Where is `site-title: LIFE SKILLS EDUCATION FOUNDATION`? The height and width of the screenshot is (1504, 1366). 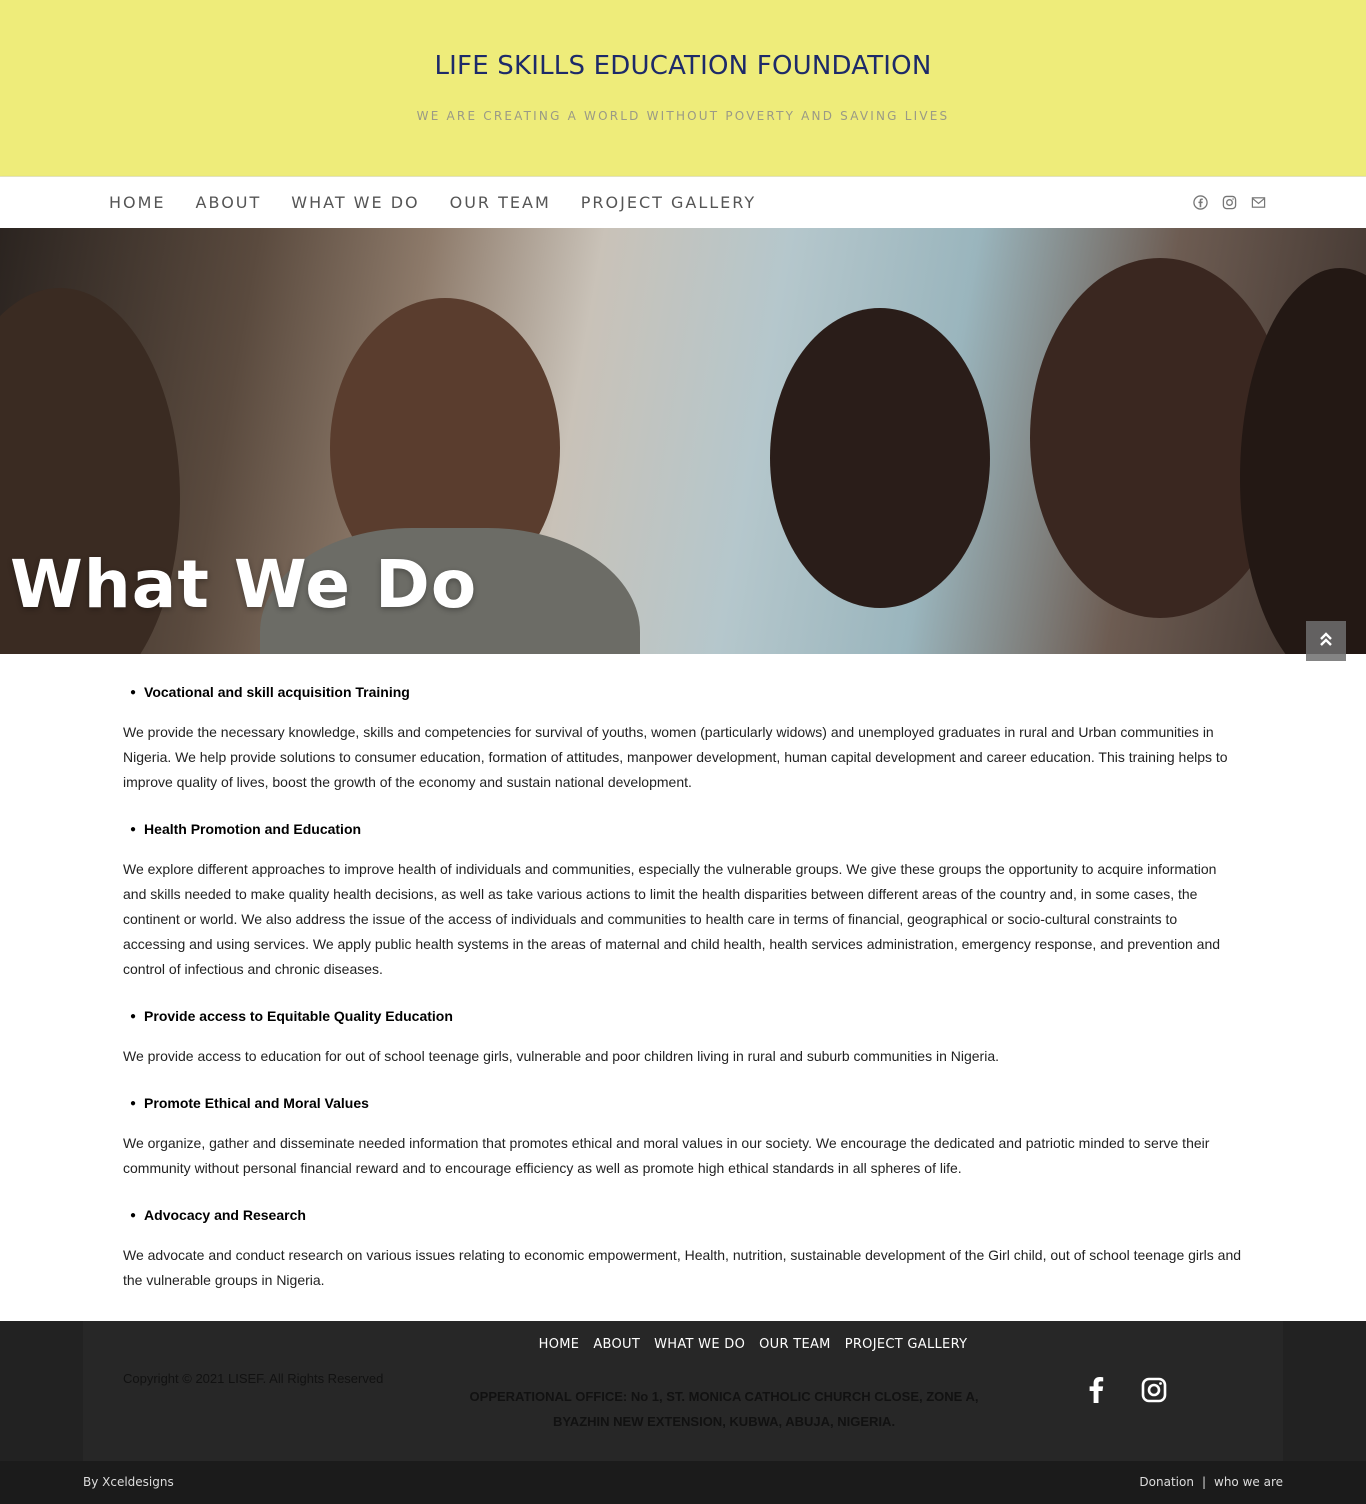
site-title: LIFE SKILLS EDUCATION FOUNDATION is located at coordinates (683, 66).